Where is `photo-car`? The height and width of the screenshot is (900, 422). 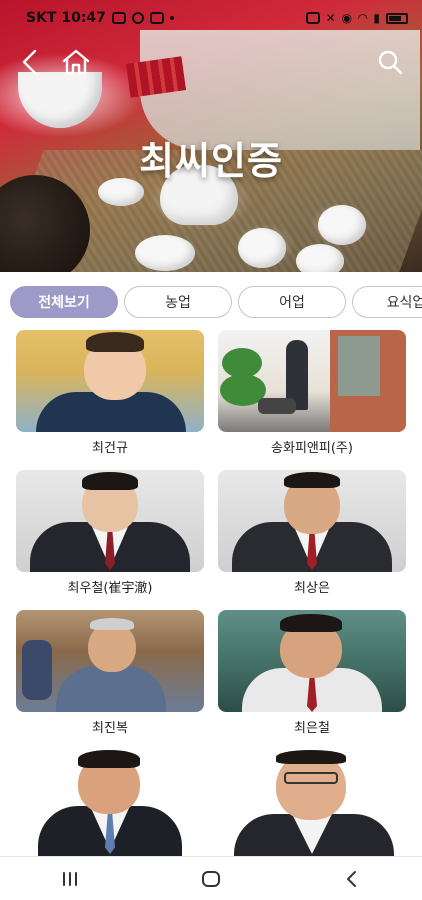 photo-car is located at coordinates (277, 406).